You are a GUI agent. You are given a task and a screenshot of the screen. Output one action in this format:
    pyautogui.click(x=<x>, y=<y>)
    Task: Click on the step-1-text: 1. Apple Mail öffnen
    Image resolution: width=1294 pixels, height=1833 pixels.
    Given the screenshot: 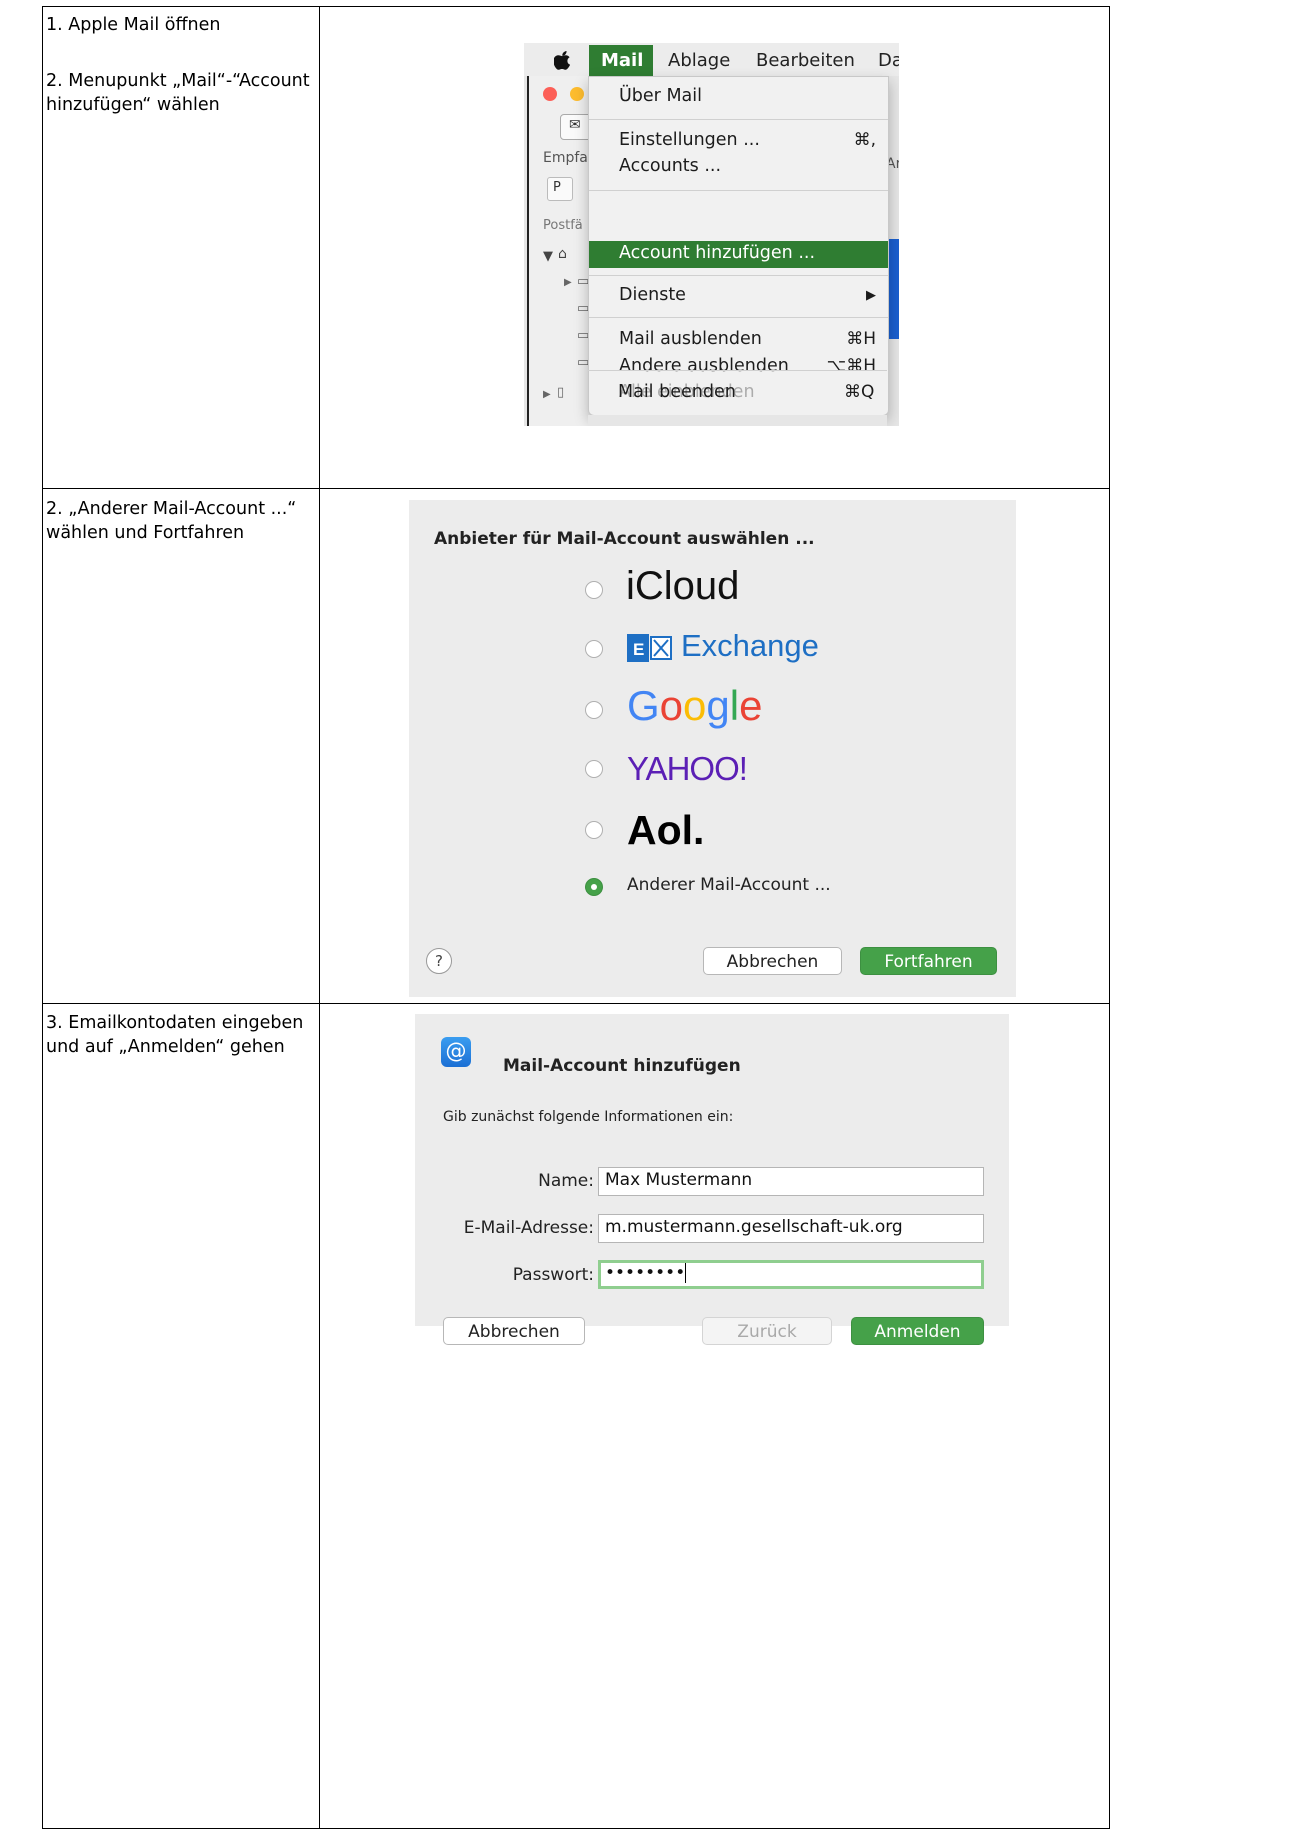 What is the action you would take?
    pyautogui.click(x=133, y=25)
    